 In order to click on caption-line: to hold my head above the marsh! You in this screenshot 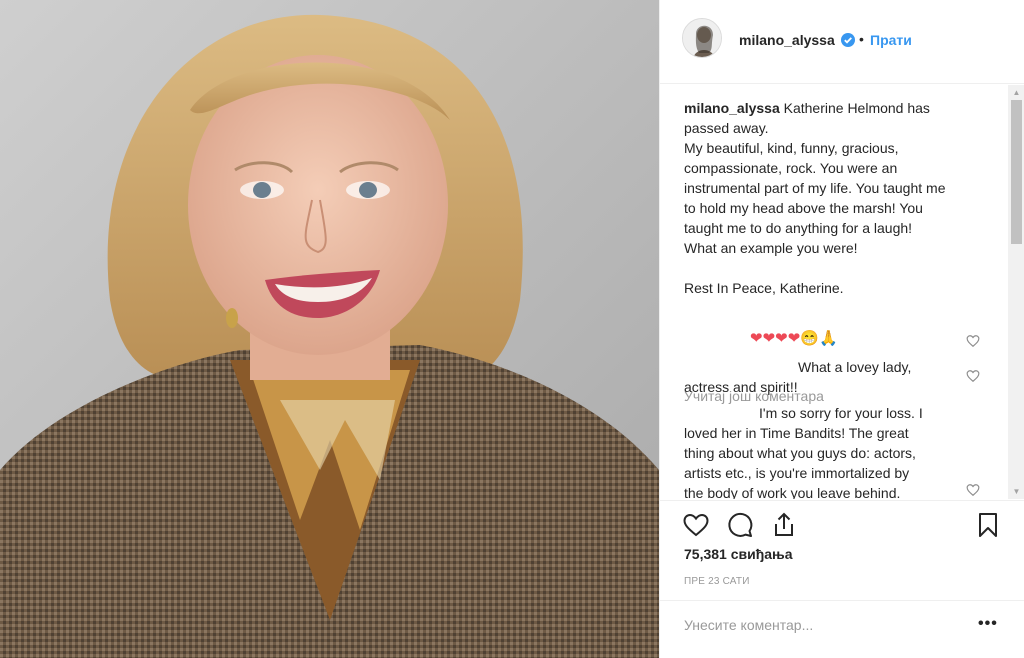, I will do `click(803, 208)`.